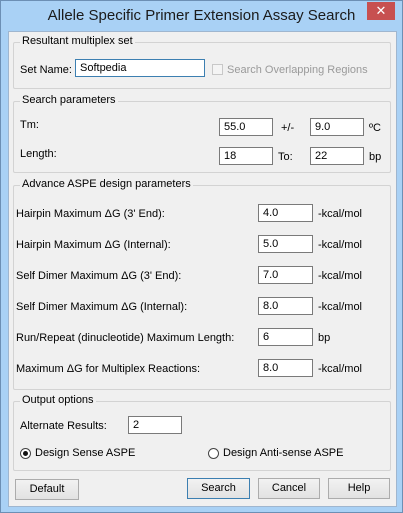 This screenshot has height=513, width=403. I want to click on alternate-results-label: Alternate Results:, so click(63, 426).